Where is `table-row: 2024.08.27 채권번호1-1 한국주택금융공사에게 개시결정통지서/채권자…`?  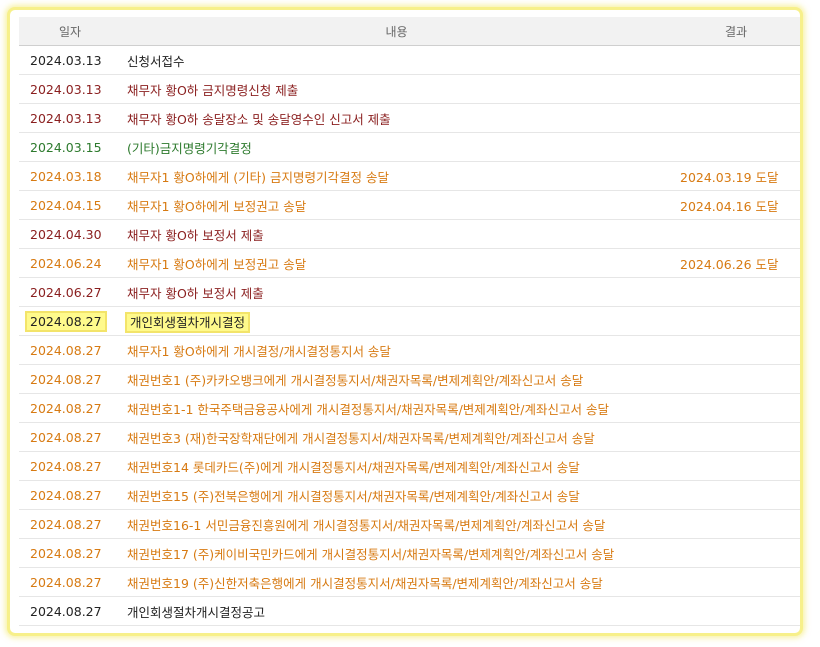
table-row: 2024.08.27 채권번호1-1 한국주택금융공사에게 개시결정통지서/채권자… is located at coordinates (409, 408).